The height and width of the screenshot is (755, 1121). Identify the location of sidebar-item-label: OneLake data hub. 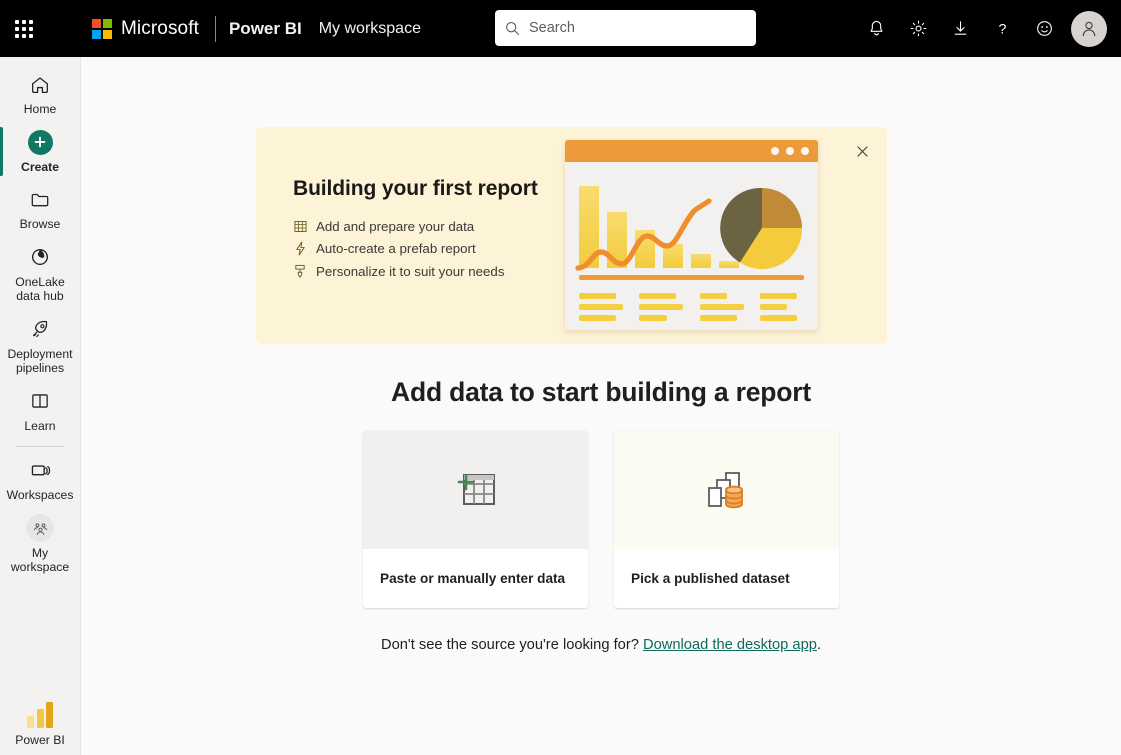
(40, 289).